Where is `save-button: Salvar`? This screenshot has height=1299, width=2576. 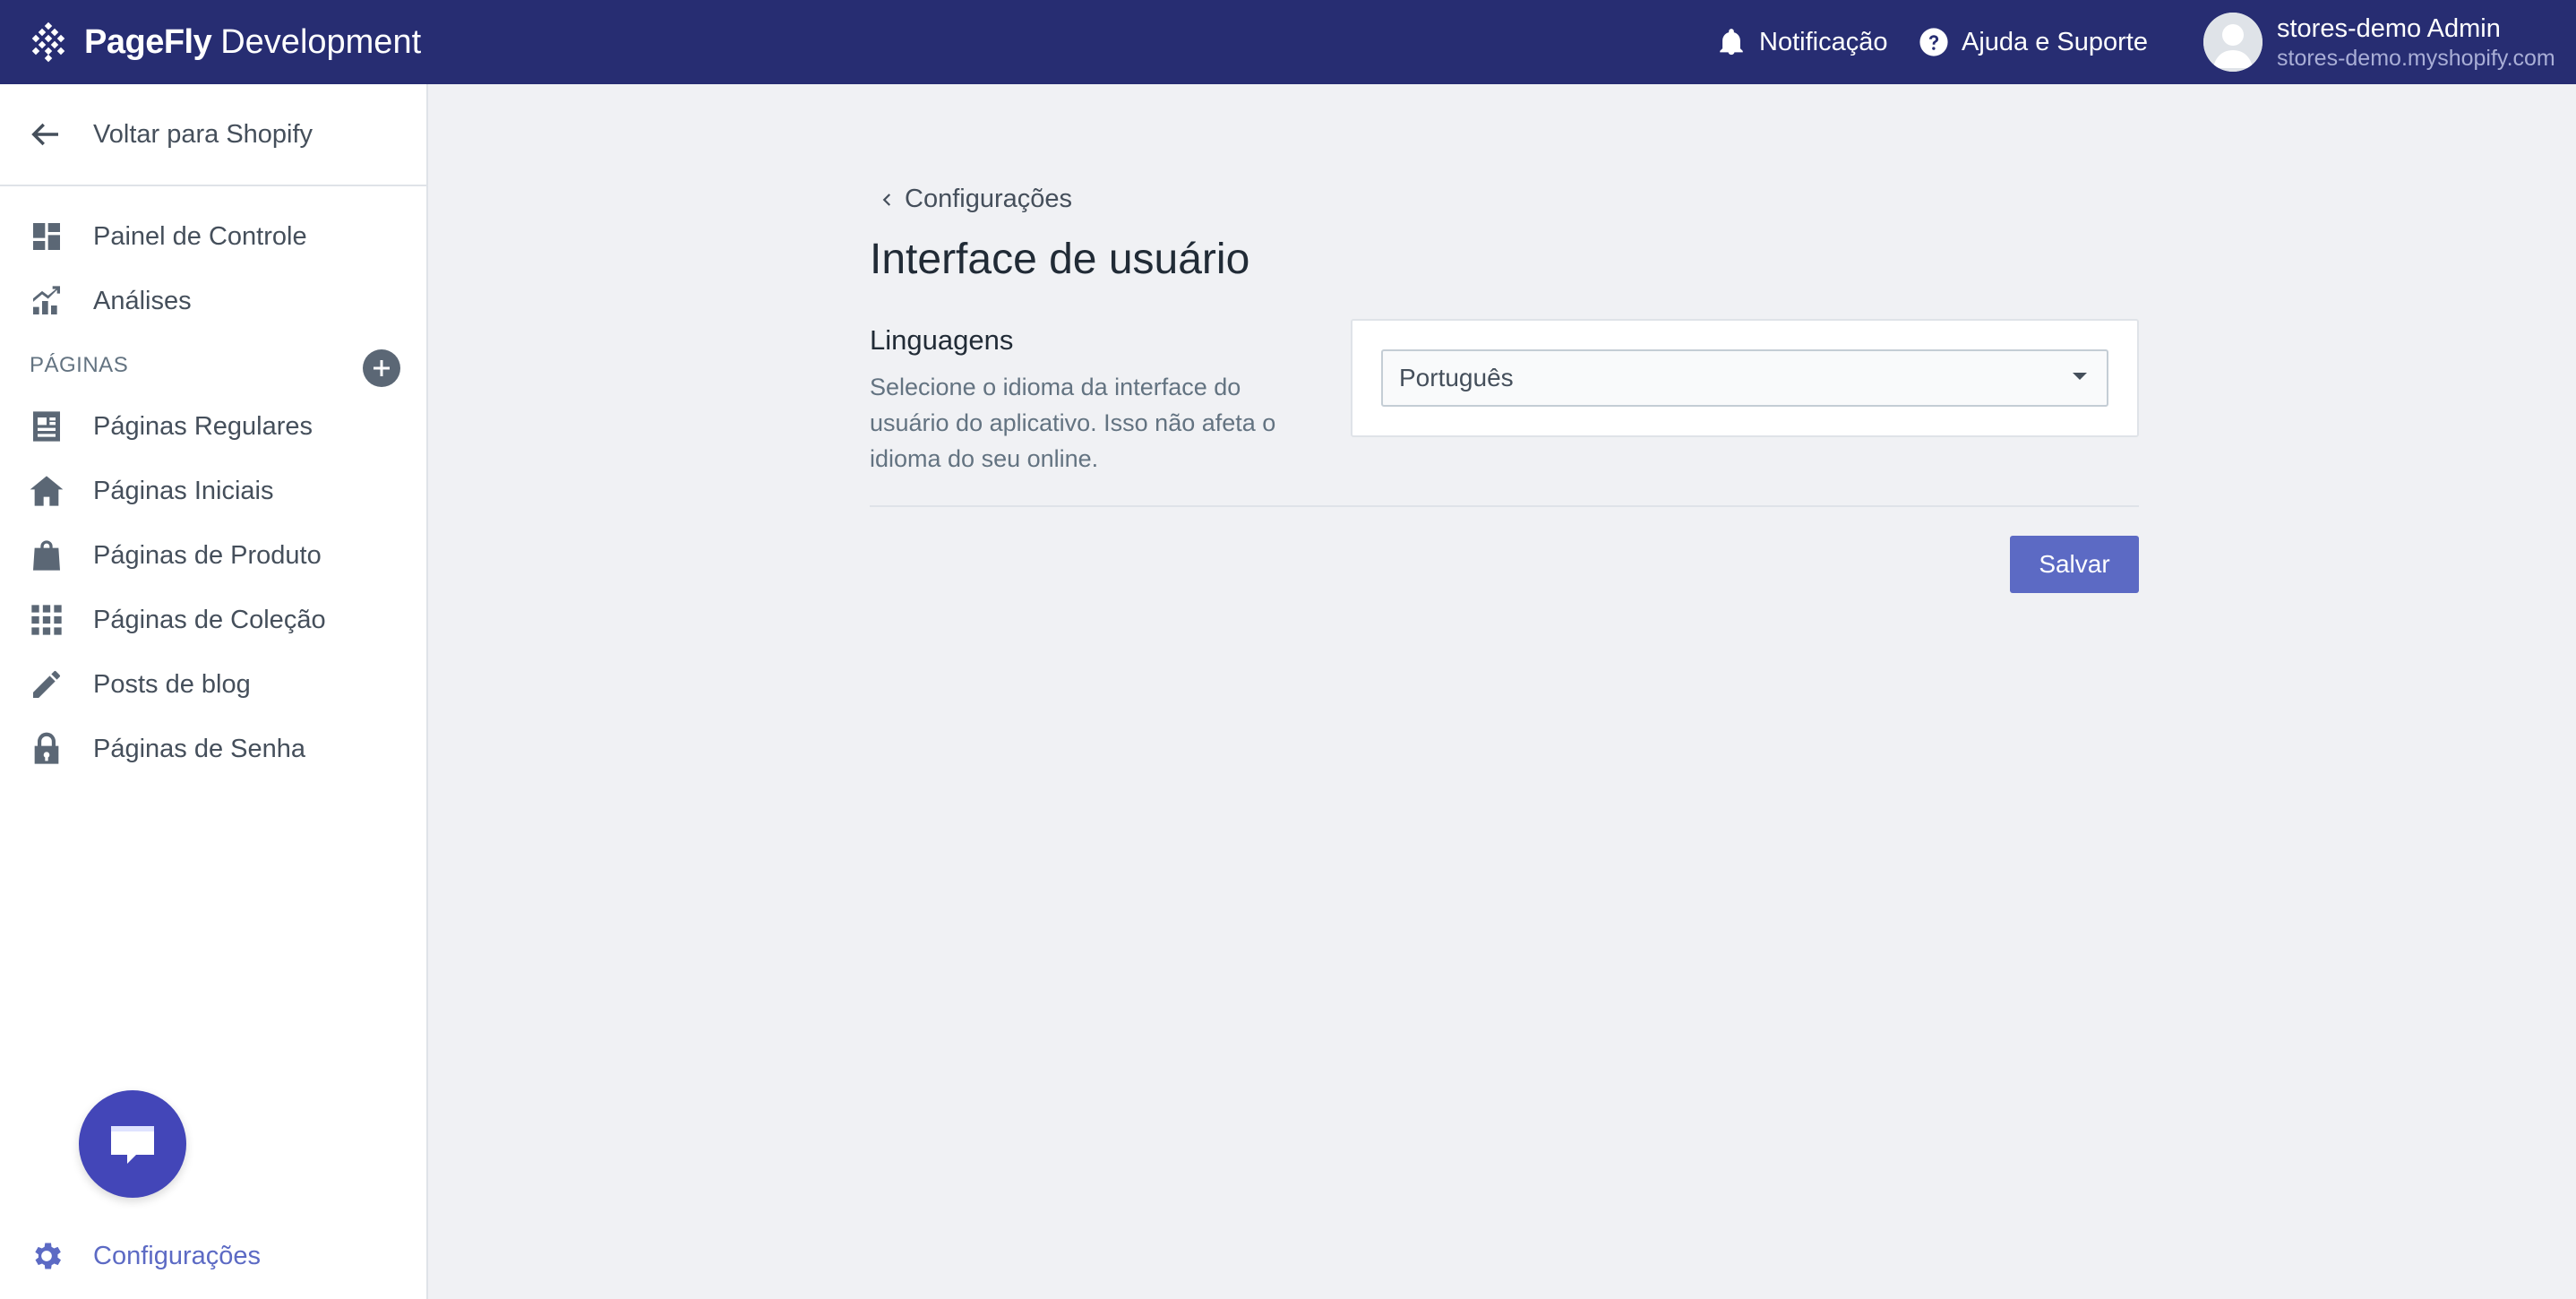 save-button: Salvar is located at coordinates (2074, 564).